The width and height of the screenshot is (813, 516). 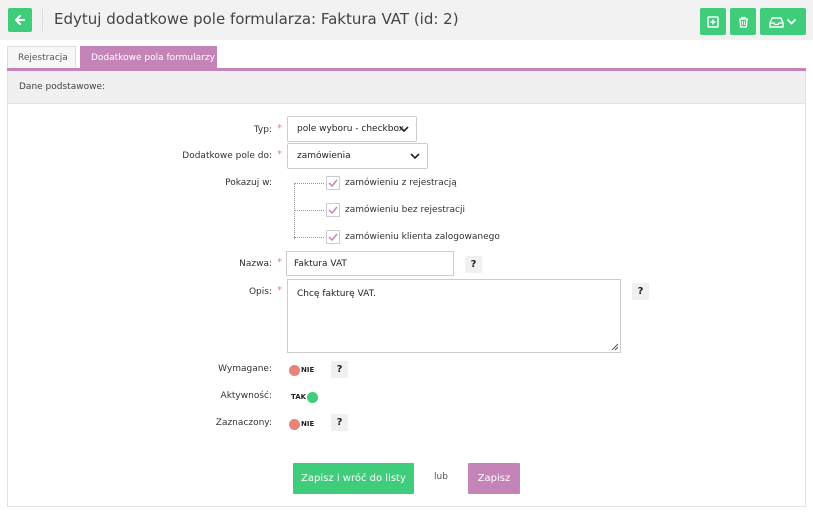 I want to click on checked-toggle: NIE, so click(x=301, y=424).